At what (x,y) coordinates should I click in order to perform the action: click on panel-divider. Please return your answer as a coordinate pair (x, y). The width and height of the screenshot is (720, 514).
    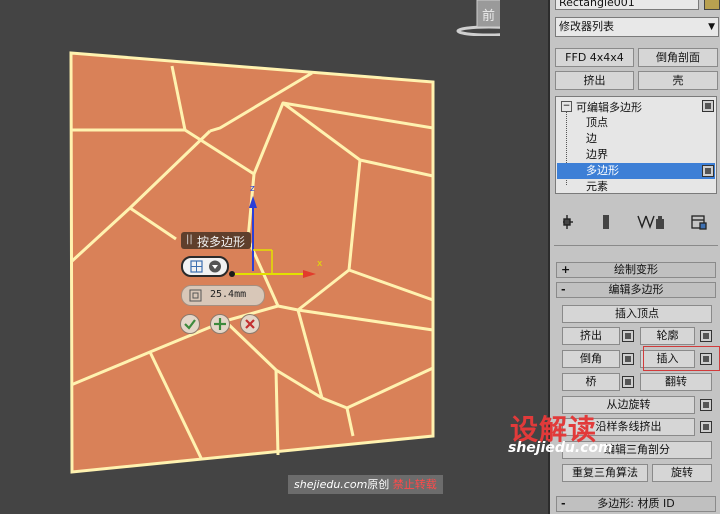
    Looking at the image, I should click on (636, 245).